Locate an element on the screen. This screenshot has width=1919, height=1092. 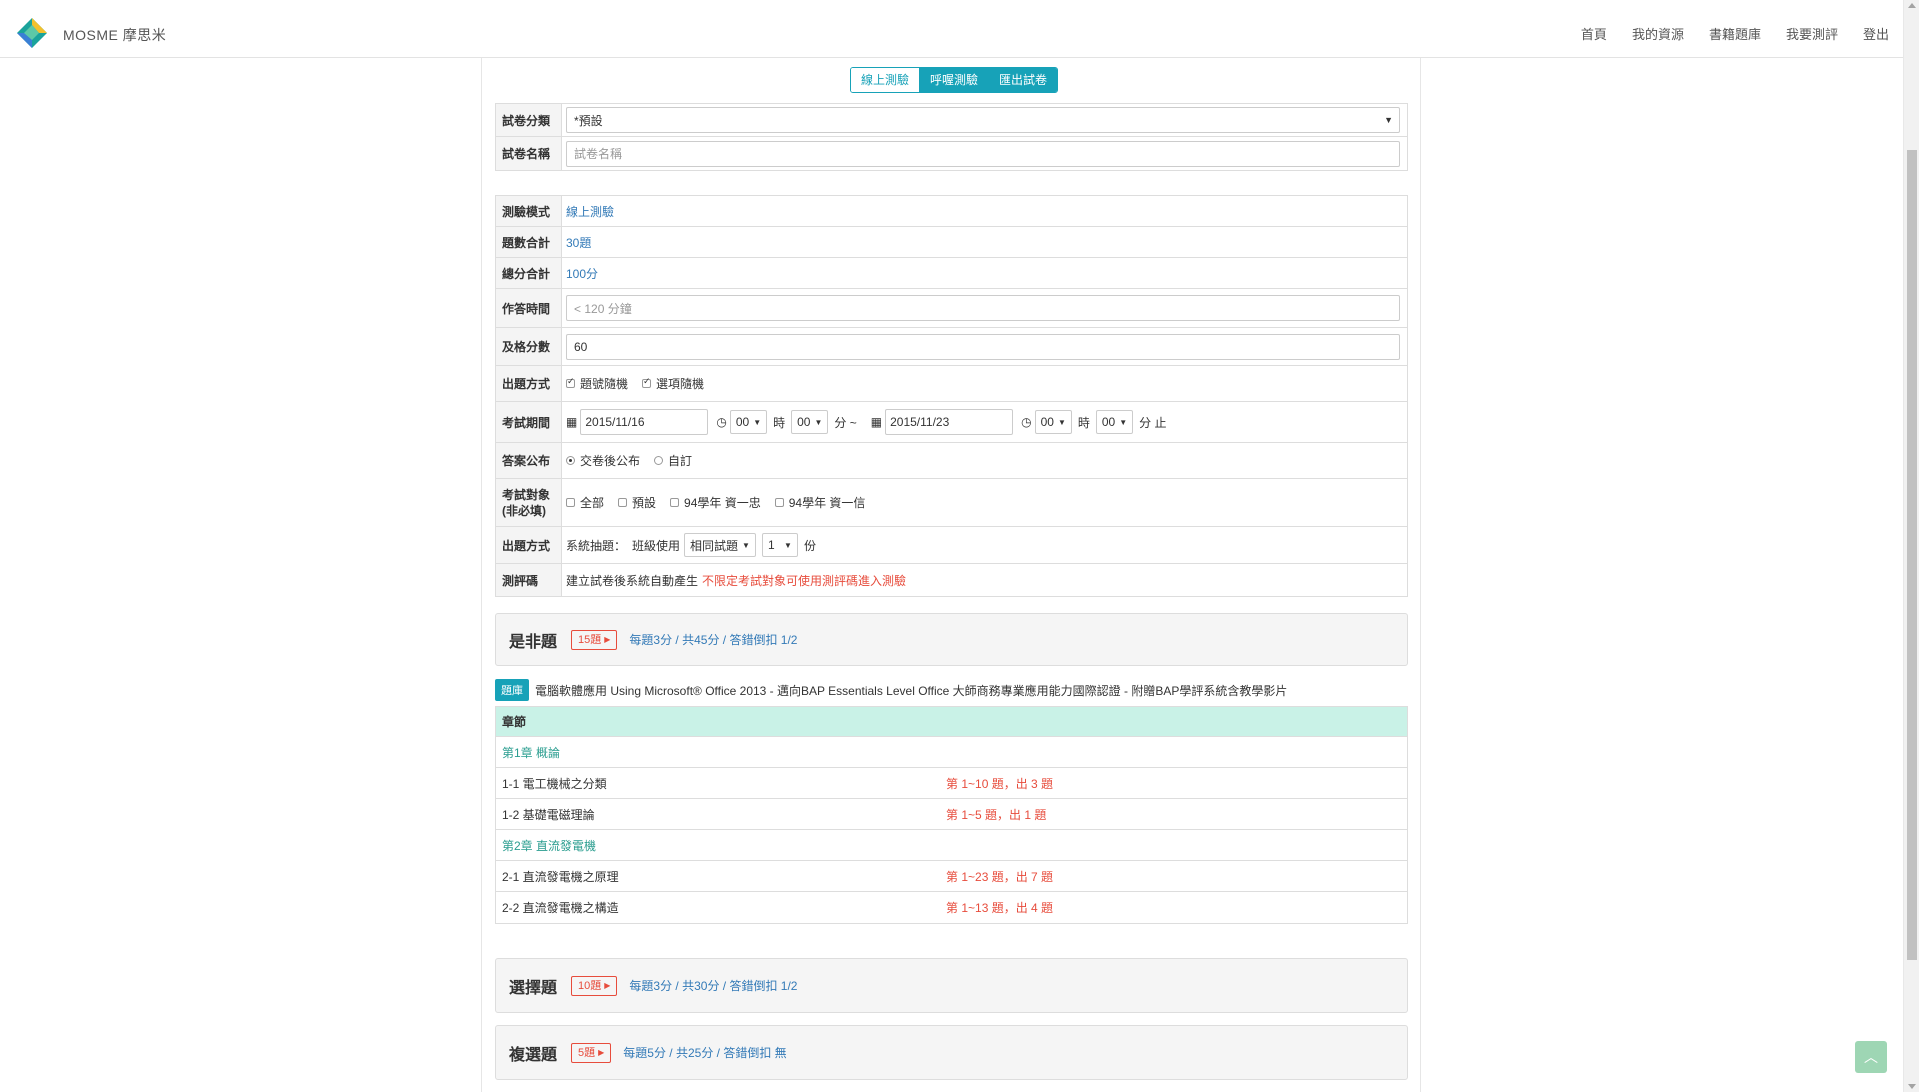
mode-button-group: 線上測驗 呼喔測驗 匯出試卷 is located at coordinates (954, 80).